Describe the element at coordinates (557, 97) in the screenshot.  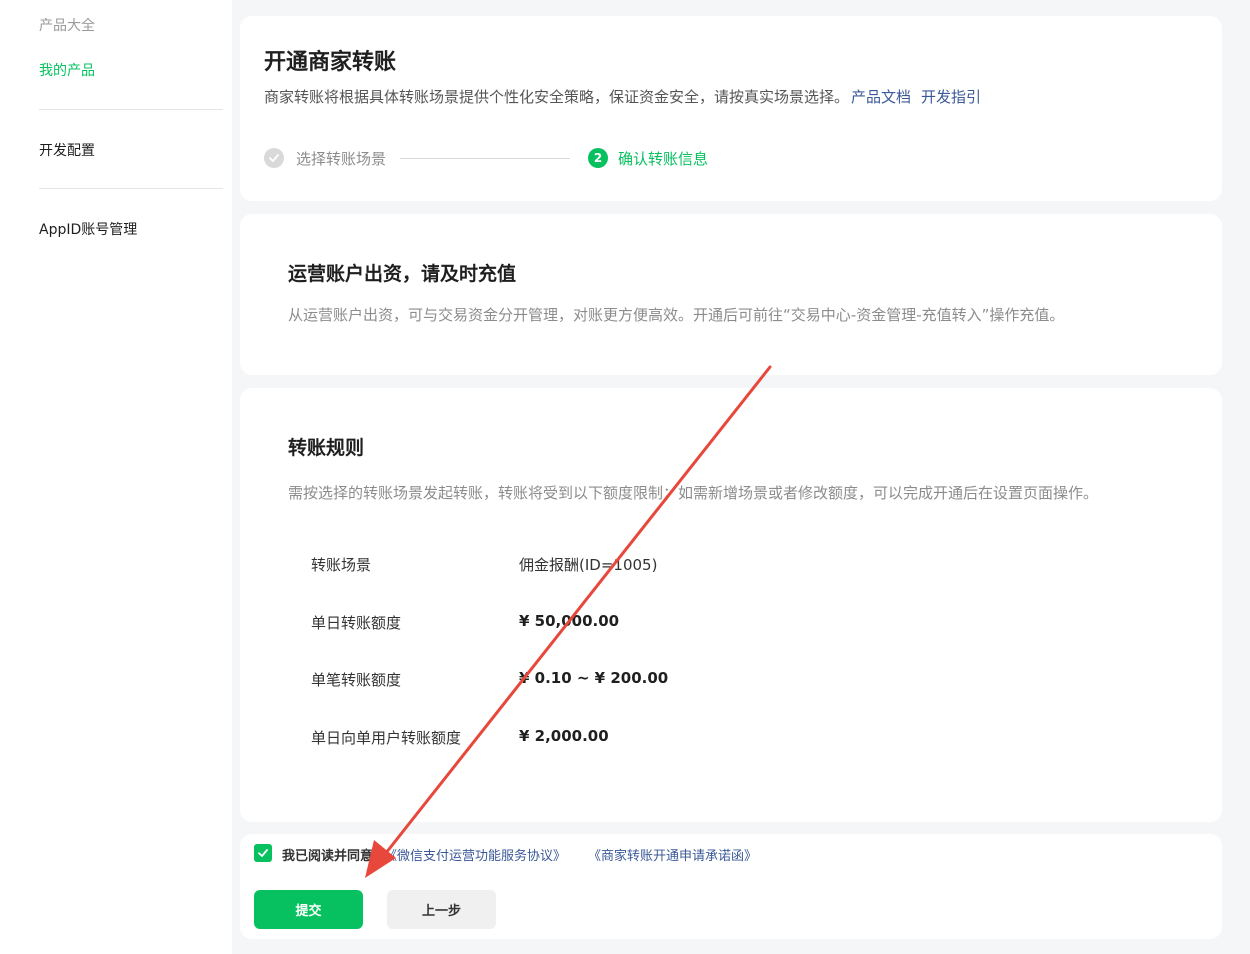
I see `page-description-text: 商家转账将根据具体转账场景提供个性化安全策略，保证资金安全，请按真实场景选择。` at that location.